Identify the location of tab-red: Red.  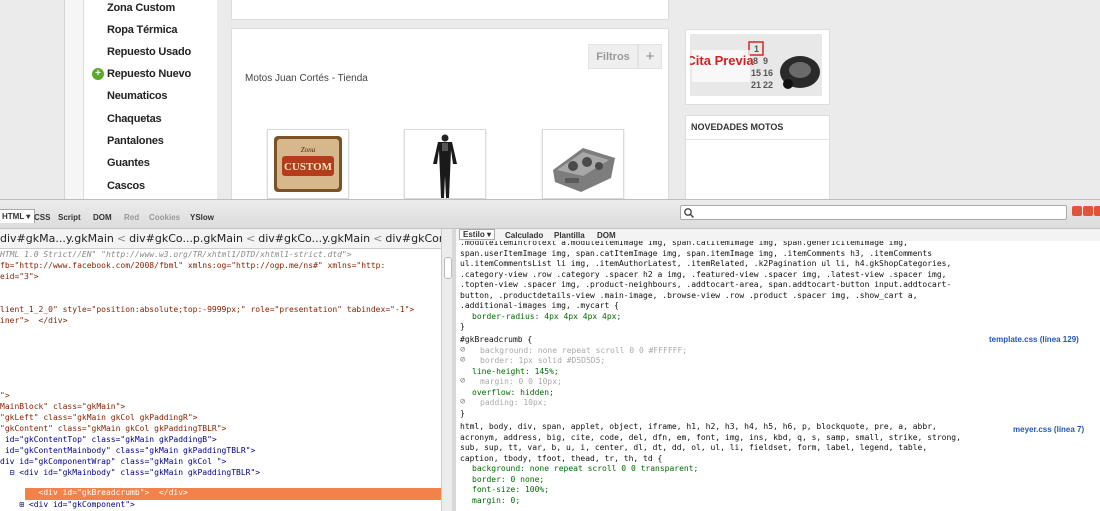
(131, 217).